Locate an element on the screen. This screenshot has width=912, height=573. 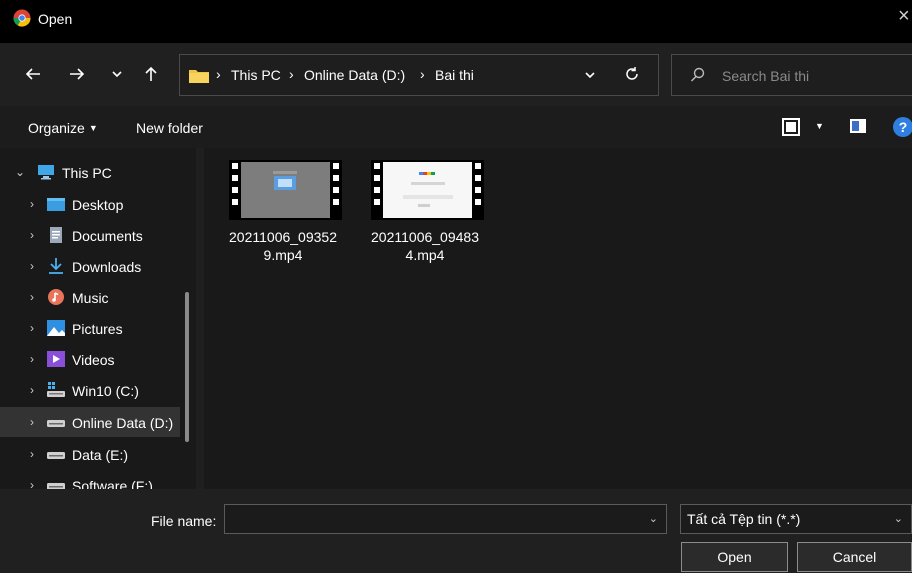
sidebar-scrollbar is located at coordinates (187, 367).